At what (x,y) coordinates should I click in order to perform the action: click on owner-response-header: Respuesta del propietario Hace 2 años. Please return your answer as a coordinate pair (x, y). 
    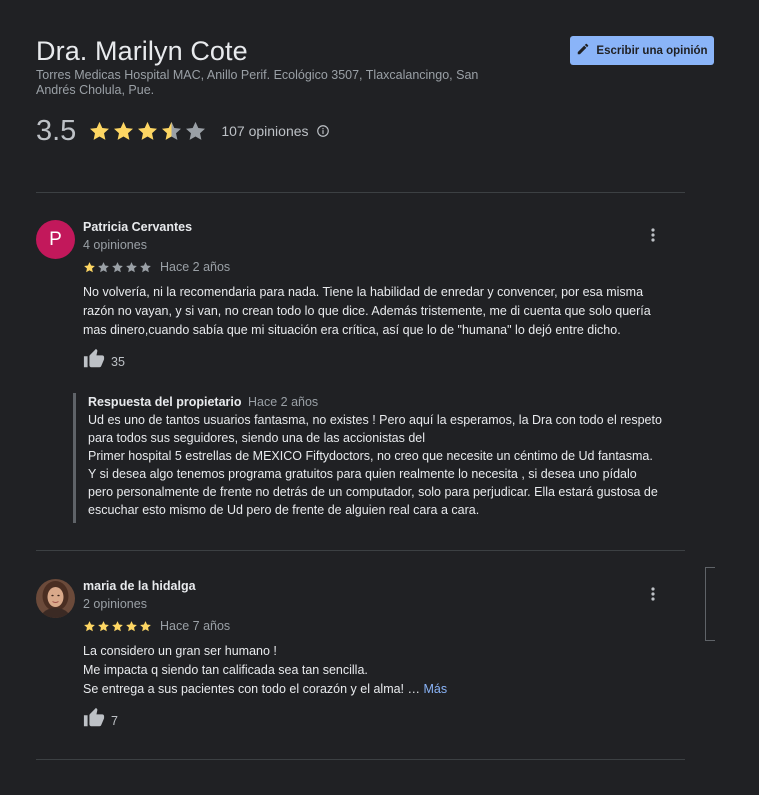
    Looking at the image, I should click on (388, 402).